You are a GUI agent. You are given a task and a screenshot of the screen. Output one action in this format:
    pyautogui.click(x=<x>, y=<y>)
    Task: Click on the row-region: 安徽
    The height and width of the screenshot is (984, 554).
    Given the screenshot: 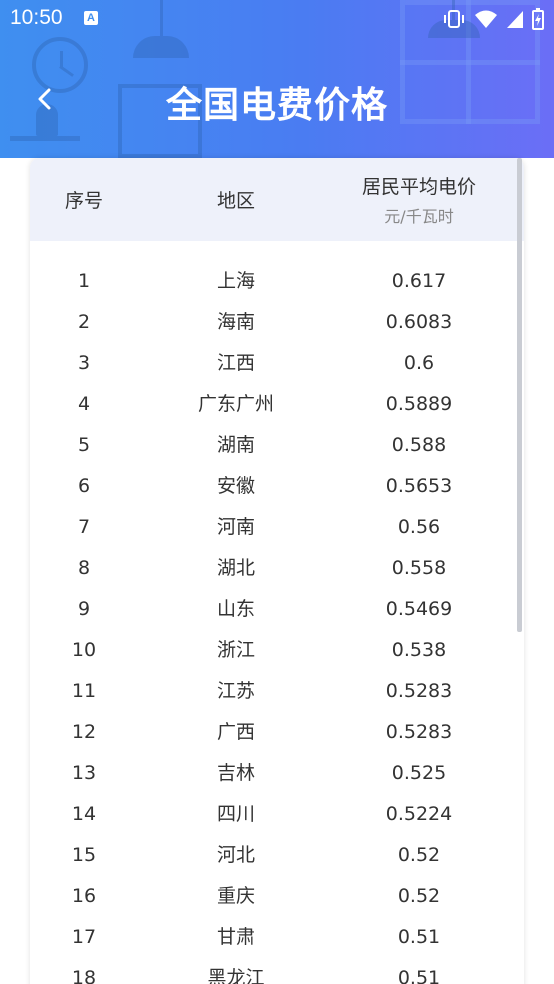 What is the action you would take?
    pyautogui.click(x=235, y=486)
    